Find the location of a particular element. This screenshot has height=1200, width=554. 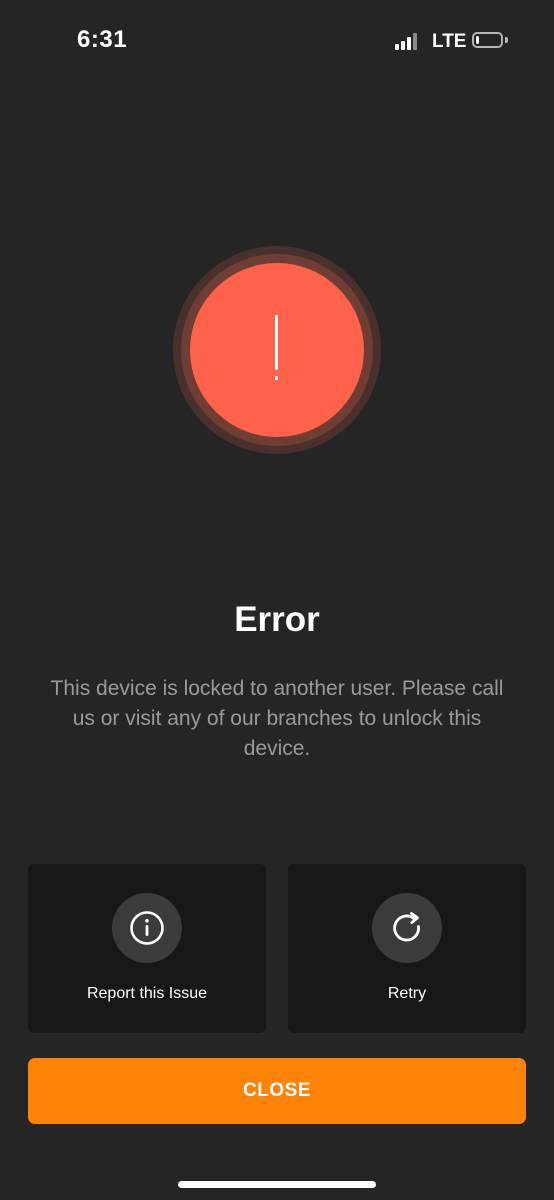

battery-cap is located at coordinates (506, 40).